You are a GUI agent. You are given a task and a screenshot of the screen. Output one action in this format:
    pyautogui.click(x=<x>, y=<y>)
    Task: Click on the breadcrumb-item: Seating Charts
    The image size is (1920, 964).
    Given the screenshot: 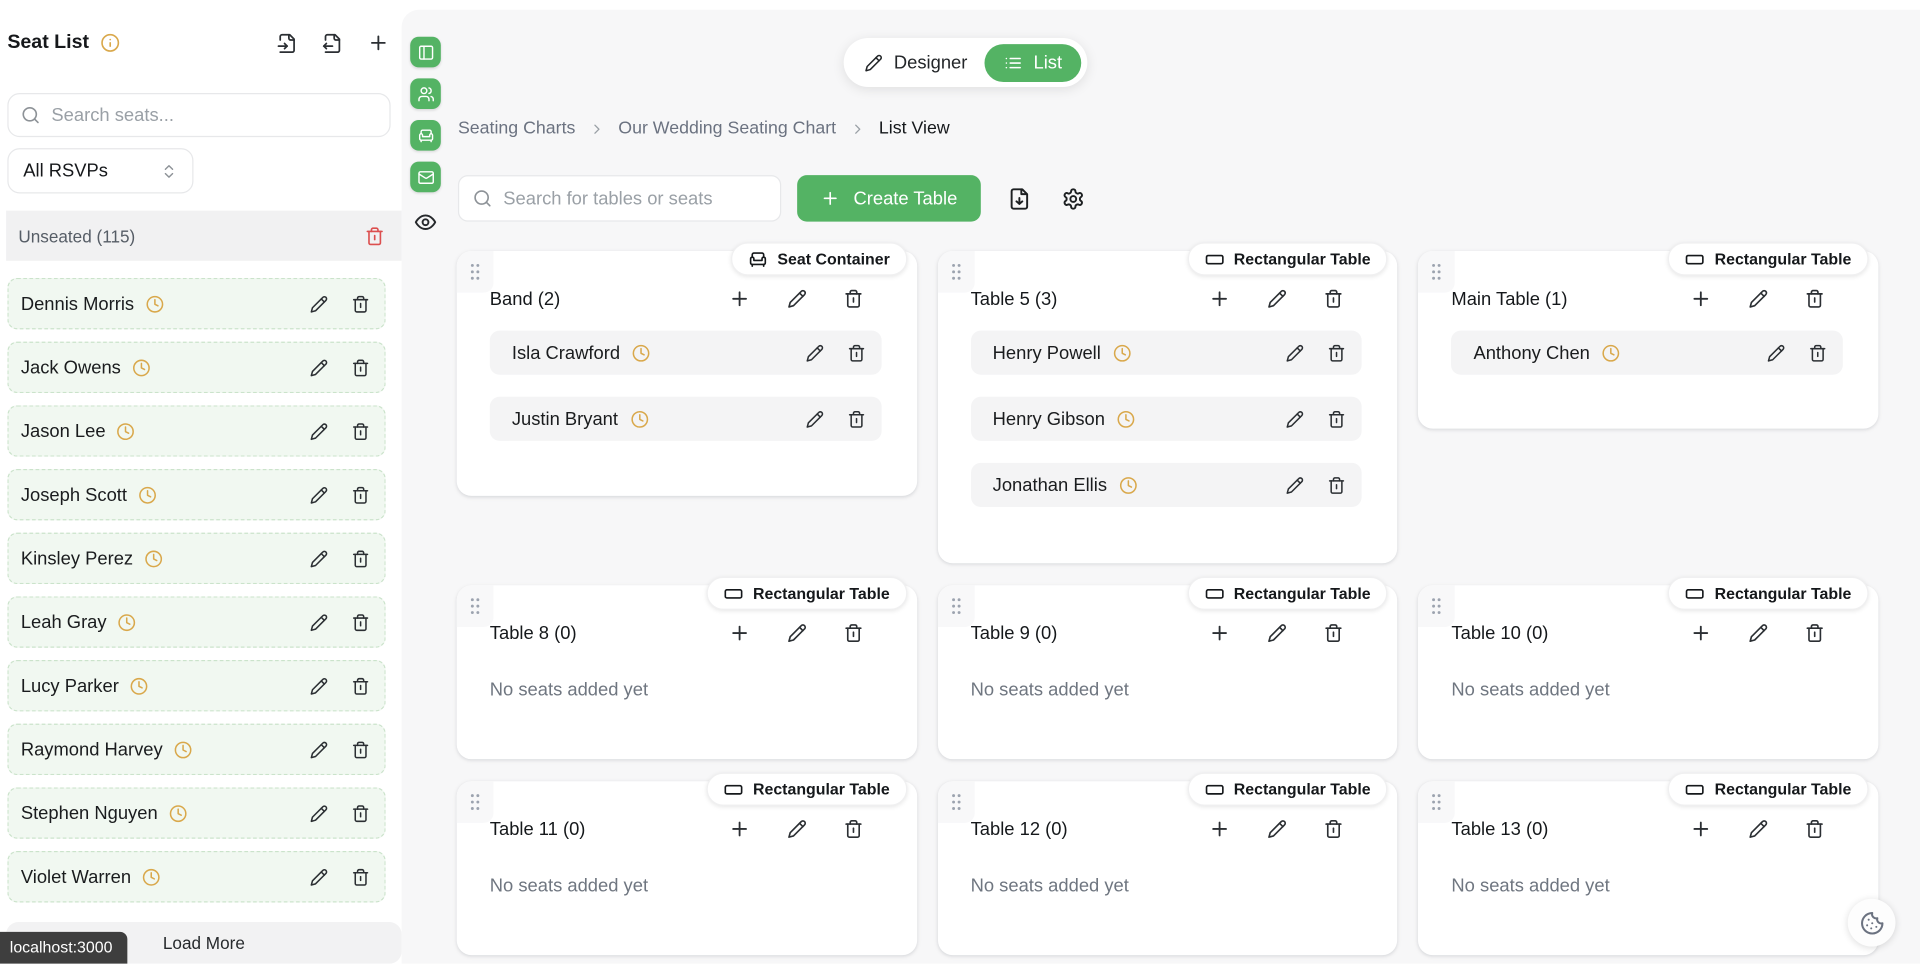 What is the action you would take?
    pyautogui.click(x=516, y=129)
    